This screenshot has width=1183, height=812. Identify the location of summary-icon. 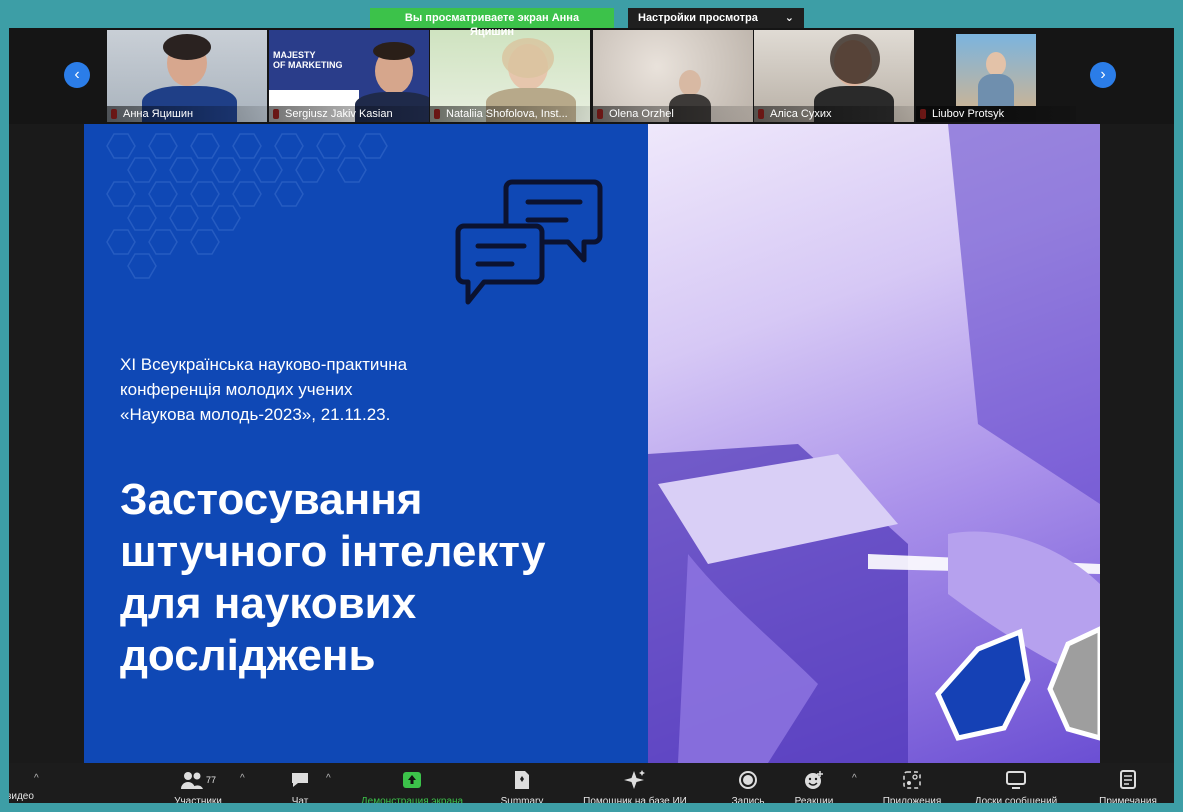
(522, 780).